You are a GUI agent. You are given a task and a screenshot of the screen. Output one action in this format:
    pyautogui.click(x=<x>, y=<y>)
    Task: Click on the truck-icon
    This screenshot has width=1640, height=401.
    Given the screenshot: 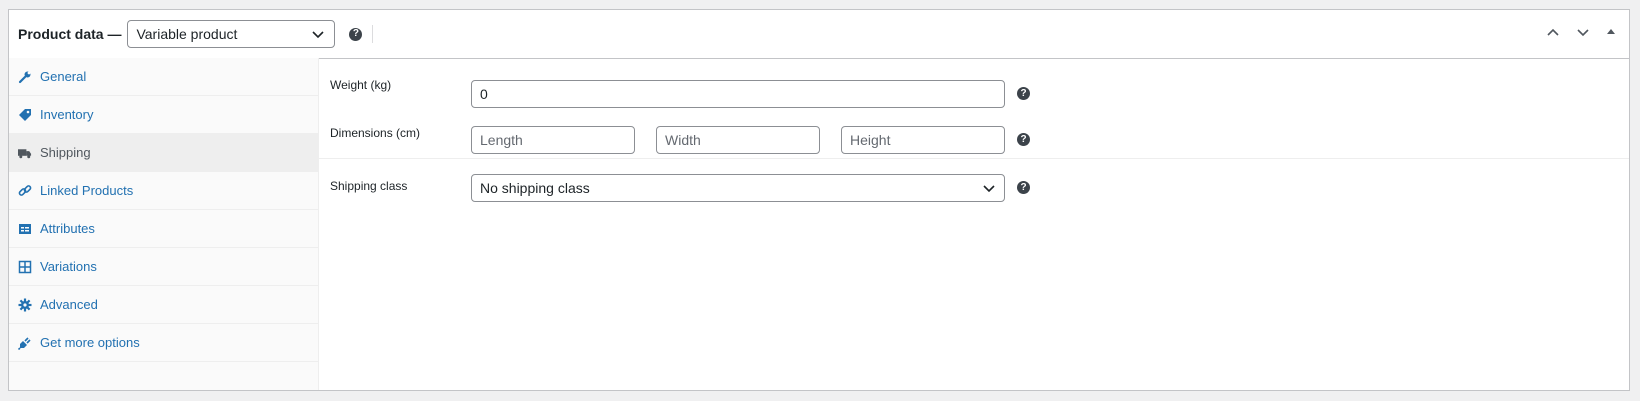 What is the action you would take?
    pyautogui.click(x=25, y=153)
    